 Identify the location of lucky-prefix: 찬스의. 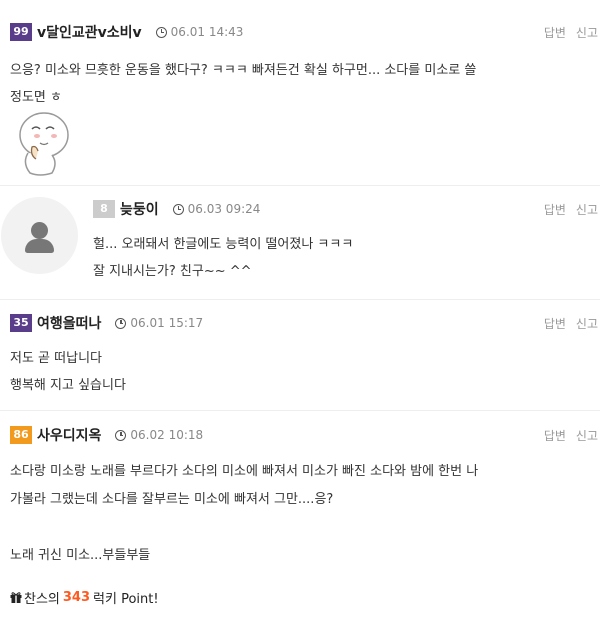
(42, 599).